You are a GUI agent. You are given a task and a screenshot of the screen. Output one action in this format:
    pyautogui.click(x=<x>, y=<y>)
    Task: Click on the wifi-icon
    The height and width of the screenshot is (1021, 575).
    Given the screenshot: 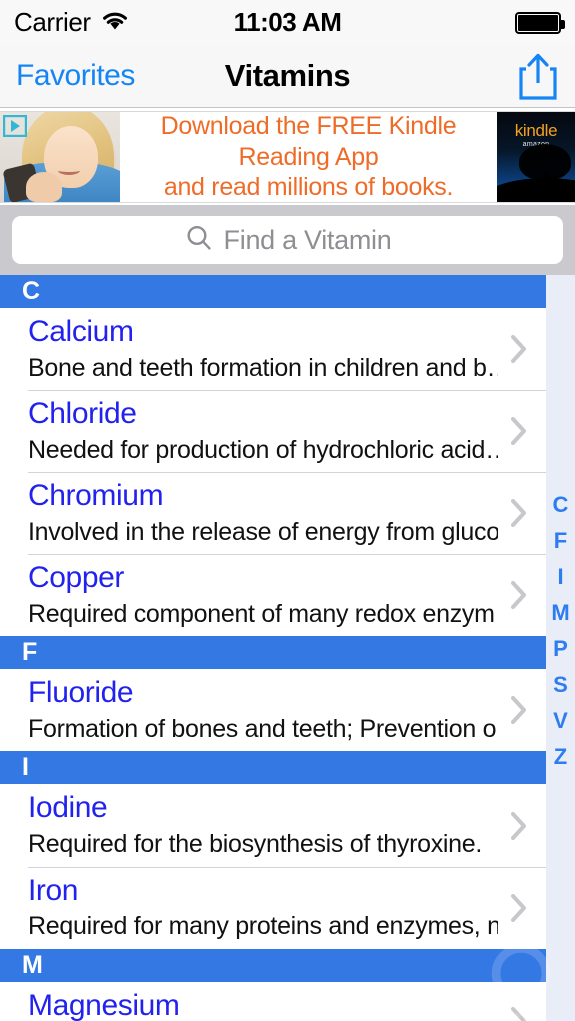 What is the action you would take?
    pyautogui.click(x=115, y=22)
    